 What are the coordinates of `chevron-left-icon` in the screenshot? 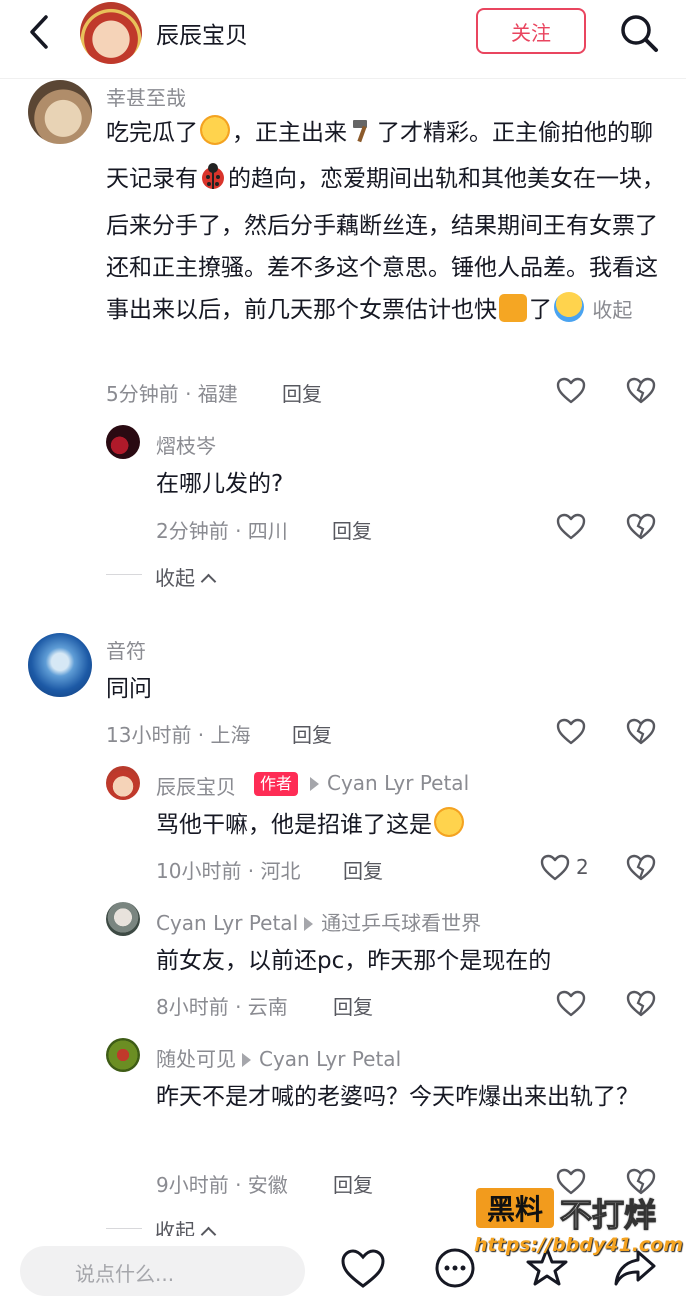 It's located at (39, 32).